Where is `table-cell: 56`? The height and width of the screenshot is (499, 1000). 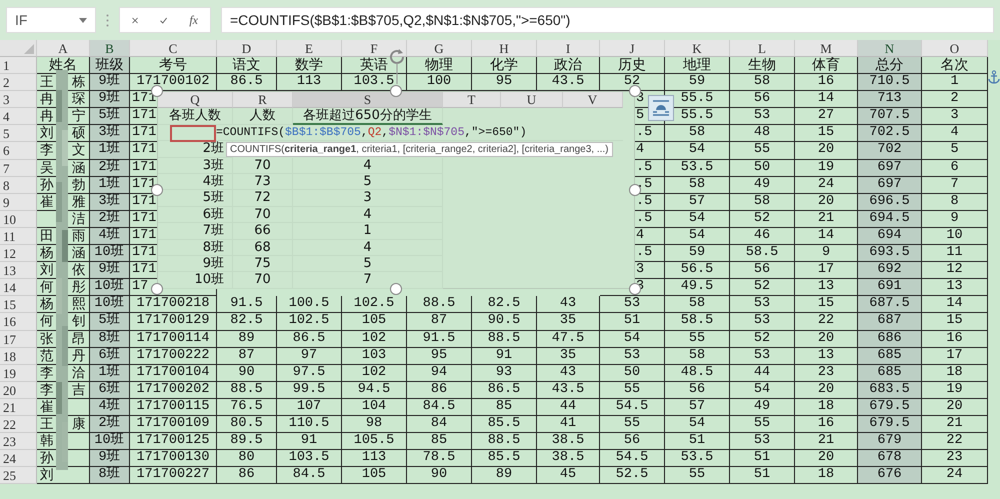 table-cell: 56 is located at coordinates (762, 271).